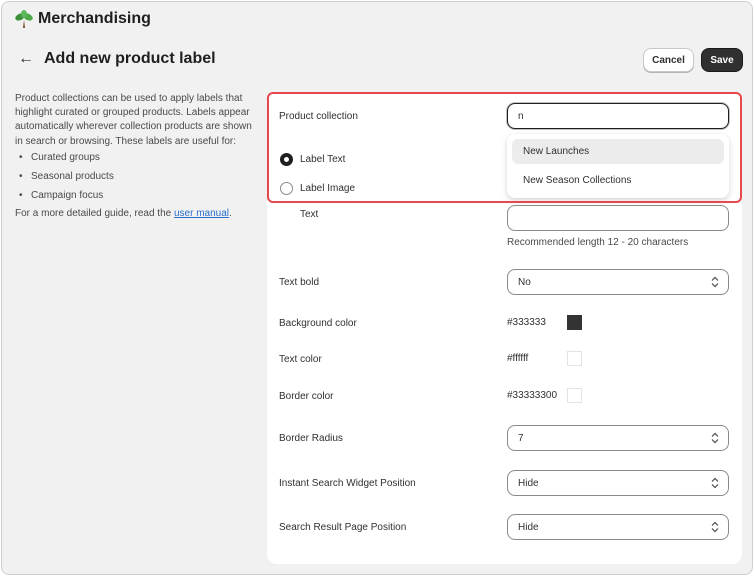 The image size is (755, 577). I want to click on instant-search-position-value: Hide, so click(528, 483).